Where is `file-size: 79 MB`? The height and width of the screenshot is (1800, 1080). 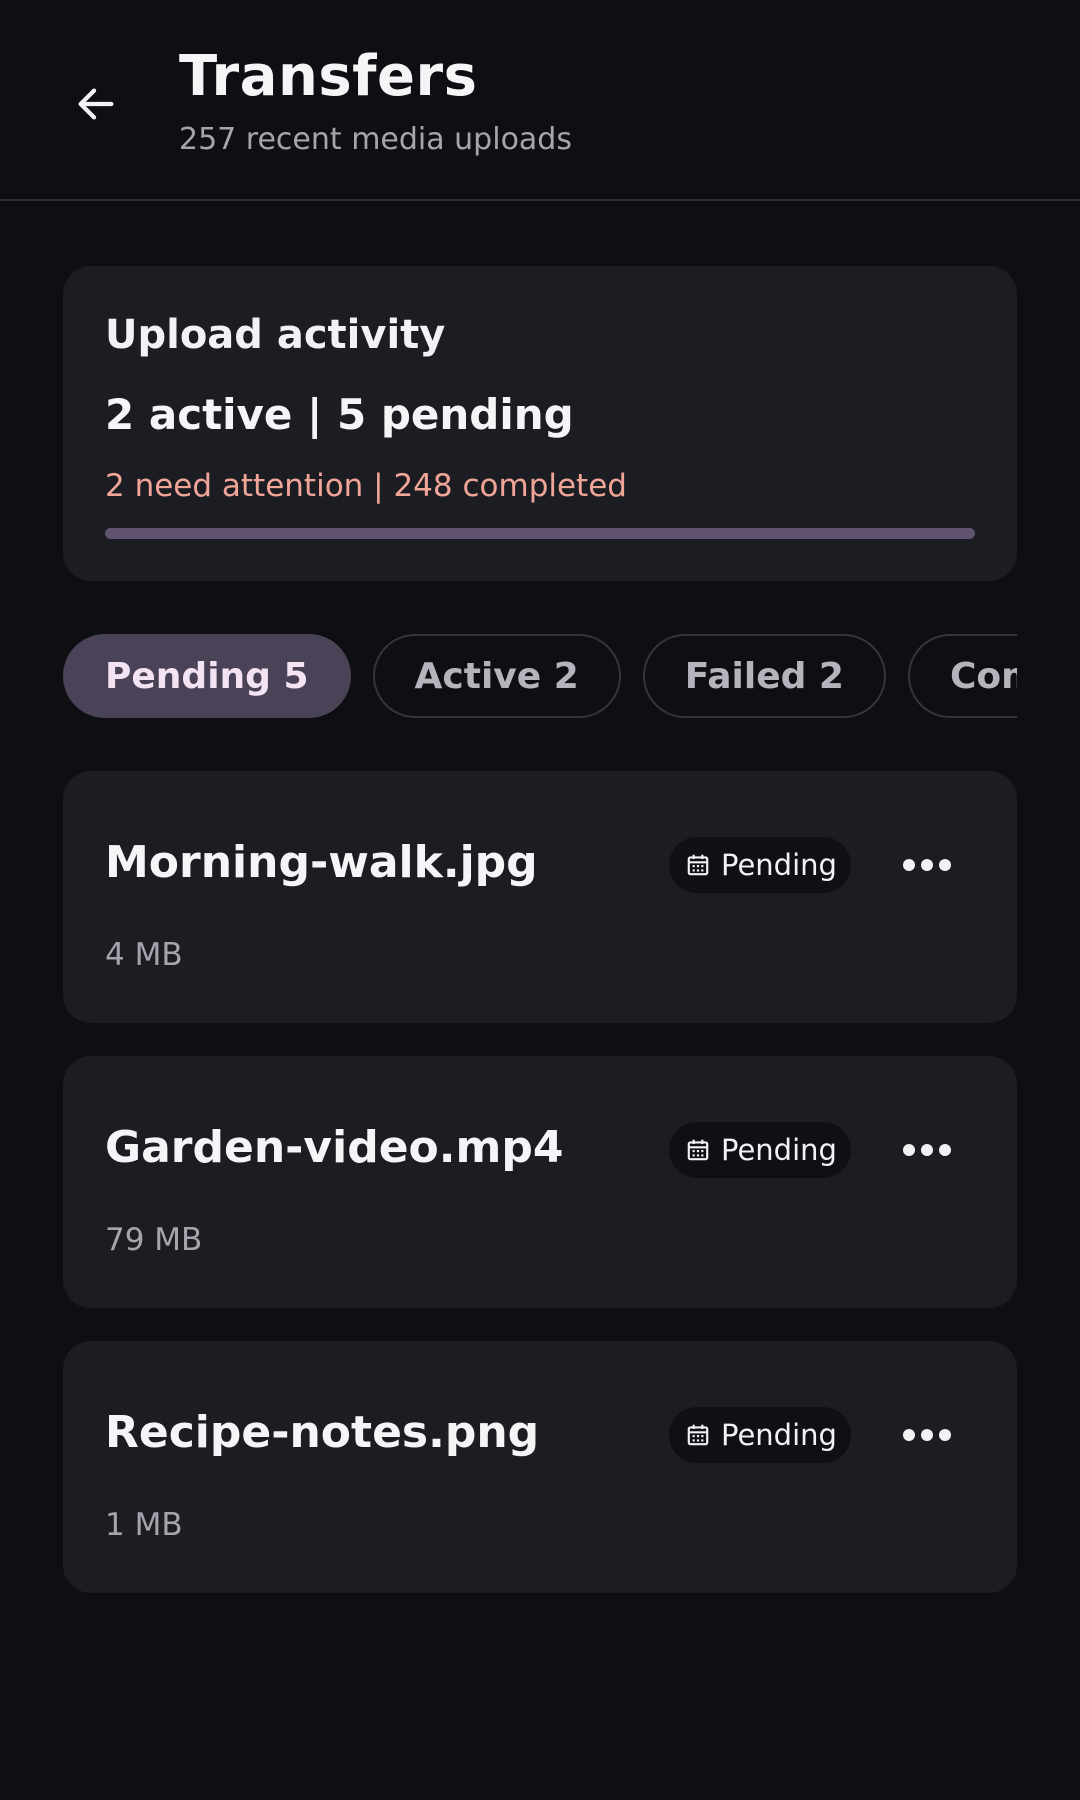
file-size: 79 MB is located at coordinates (154, 1240).